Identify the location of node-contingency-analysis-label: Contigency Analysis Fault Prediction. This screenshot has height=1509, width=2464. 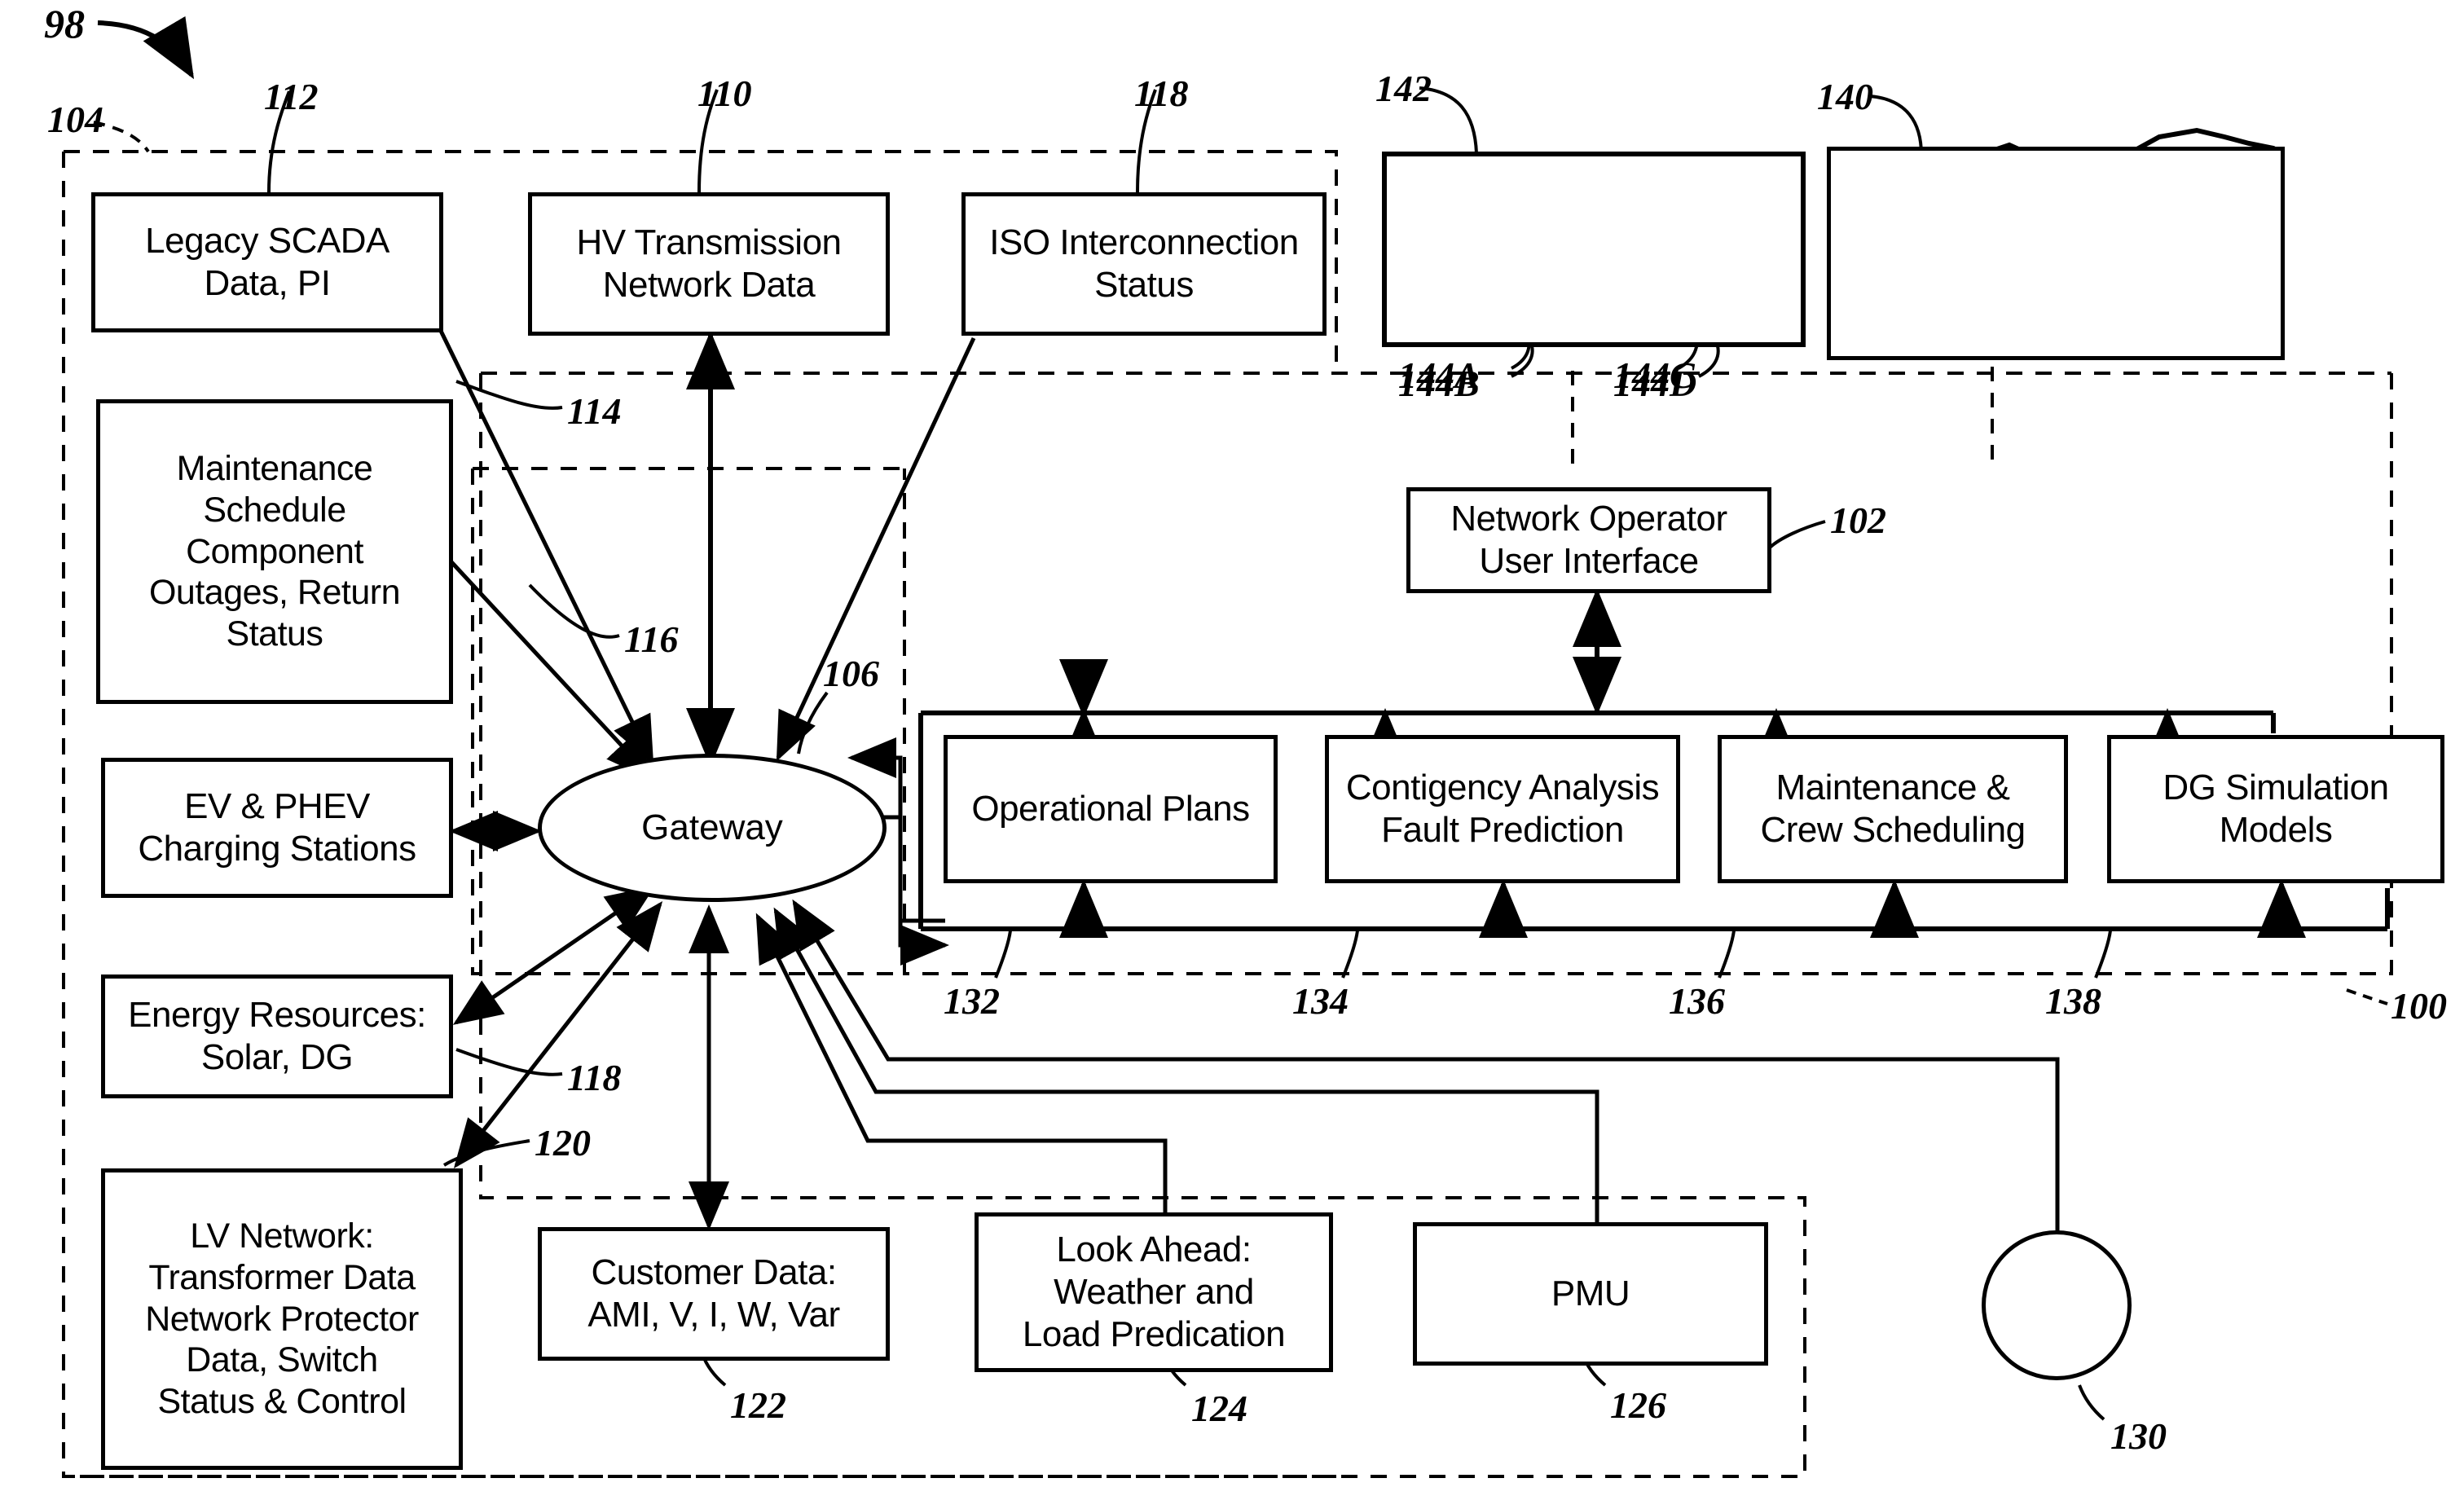
(1502, 809).